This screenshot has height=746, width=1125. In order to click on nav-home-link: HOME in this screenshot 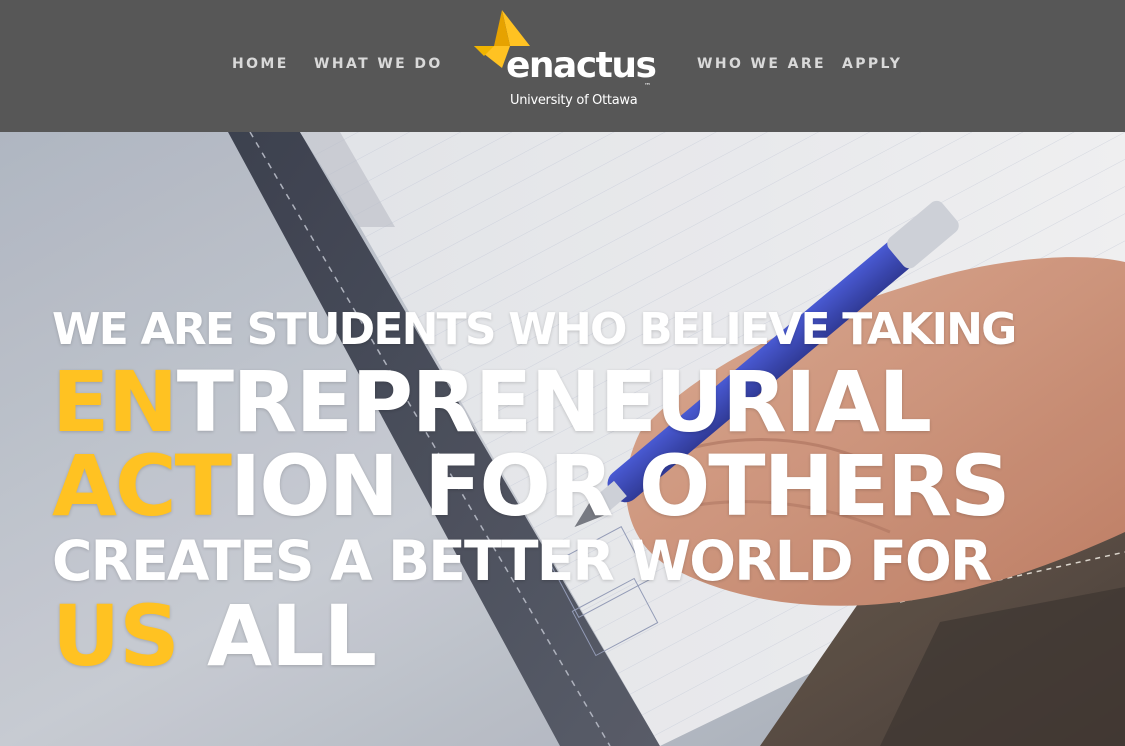, I will do `click(260, 64)`.